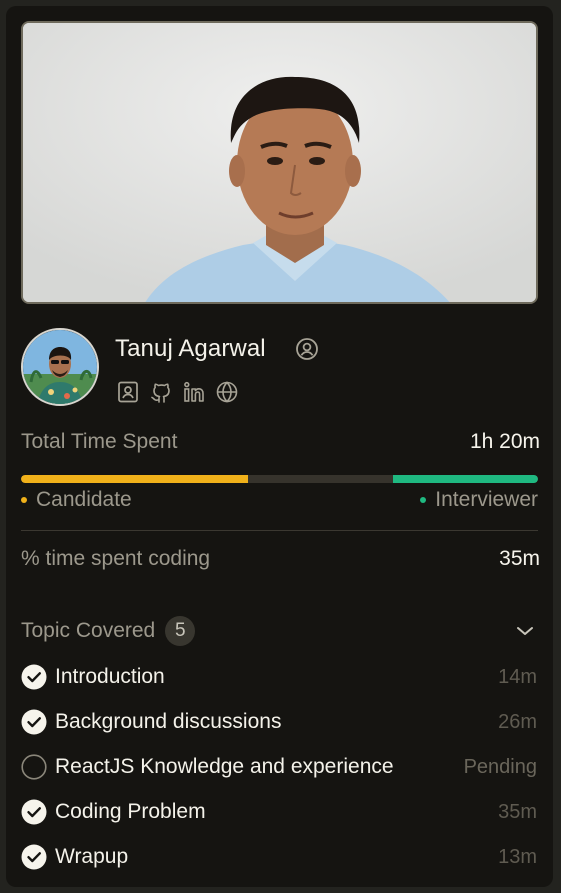 This screenshot has height=893, width=561. Describe the element at coordinates (227, 392) in the screenshot. I see `globe-icon` at that location.